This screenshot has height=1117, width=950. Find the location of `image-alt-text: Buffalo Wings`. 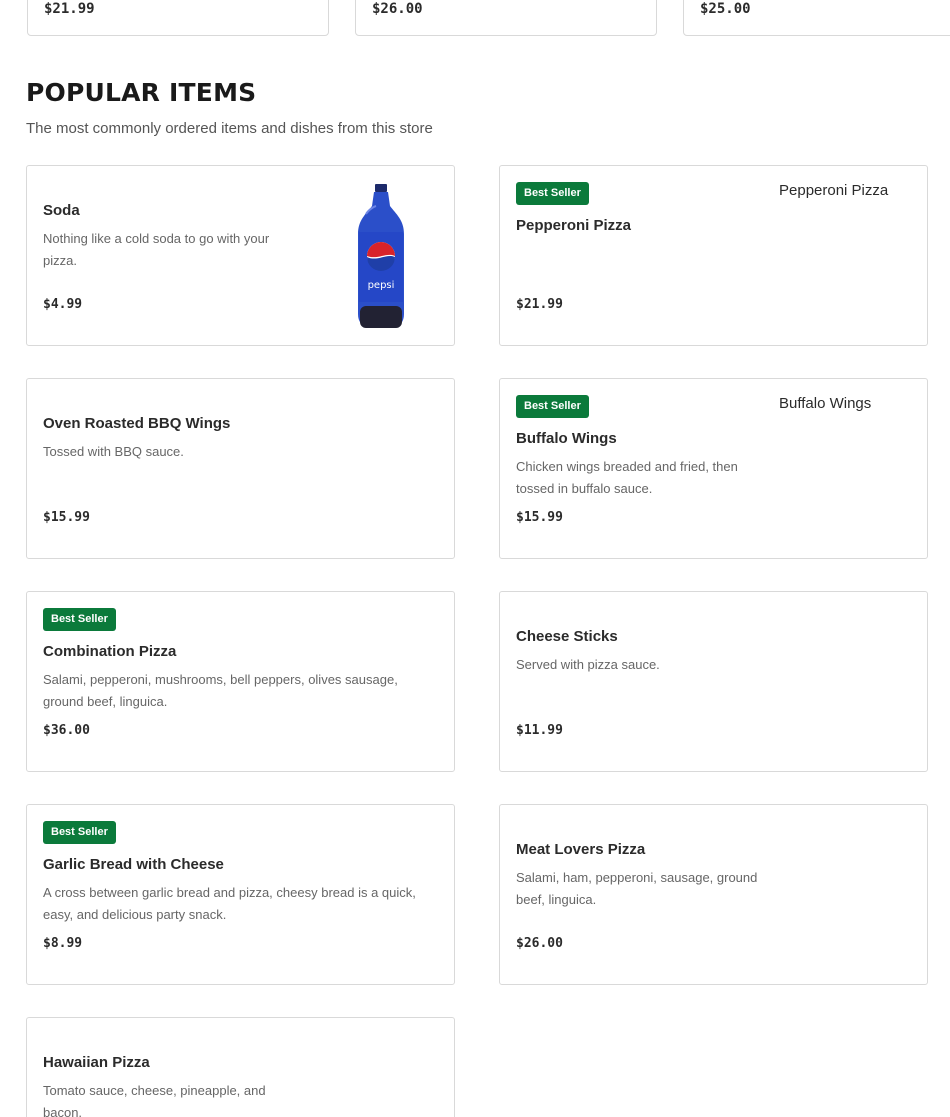

image-alt-text: Buffalo Wings is located at coordinates (825, 403).